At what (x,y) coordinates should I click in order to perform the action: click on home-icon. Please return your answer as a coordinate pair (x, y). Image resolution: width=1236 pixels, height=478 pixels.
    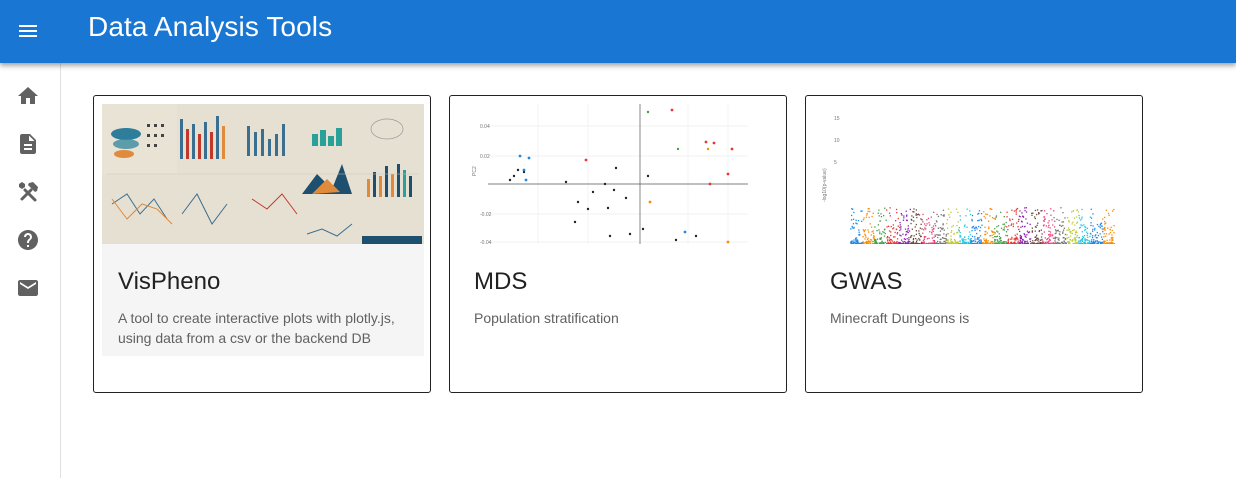
    Looking at the image, I should click on (28, 95).